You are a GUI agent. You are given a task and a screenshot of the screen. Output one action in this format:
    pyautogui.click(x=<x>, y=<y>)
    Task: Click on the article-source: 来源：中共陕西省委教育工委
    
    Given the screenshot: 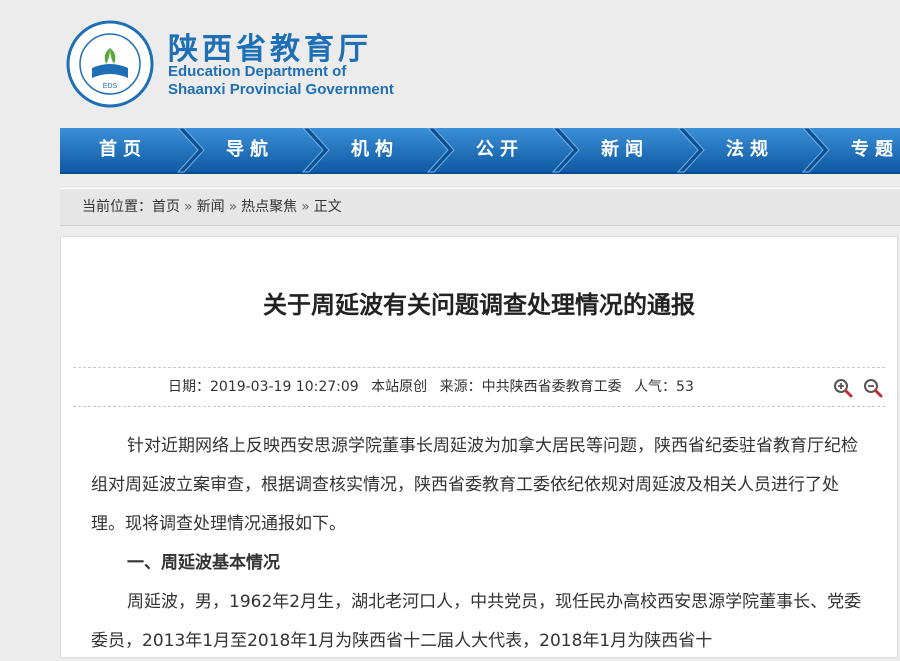 What is the action you would take?
    pyautogui.click(x=530, y=387)
    